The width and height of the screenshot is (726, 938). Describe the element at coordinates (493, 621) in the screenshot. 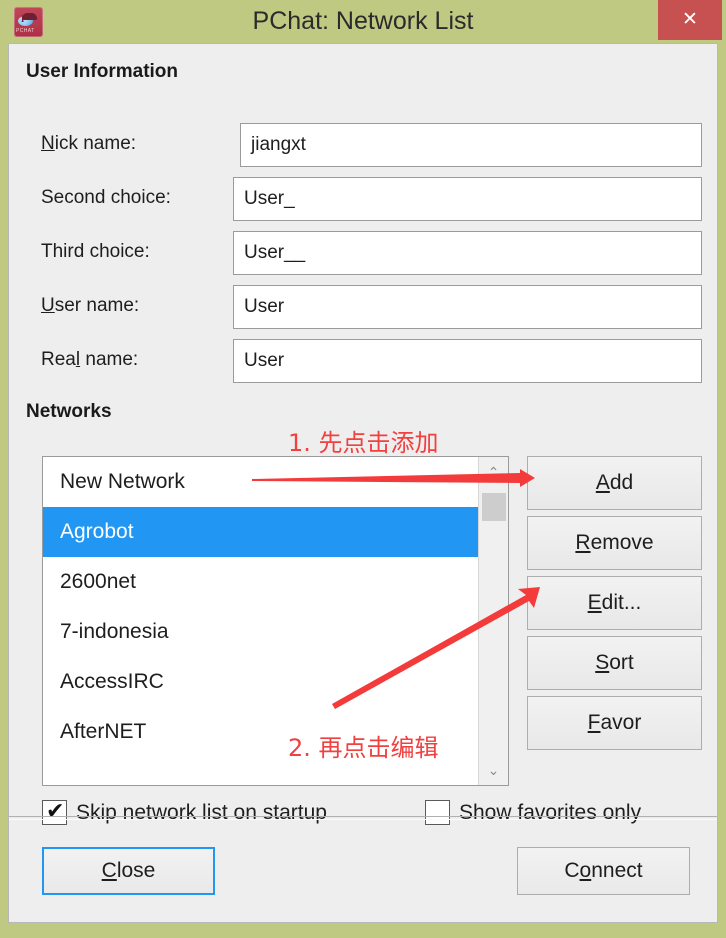

I see `network-list-scrollbar: ⌃ ⌄` at that location.